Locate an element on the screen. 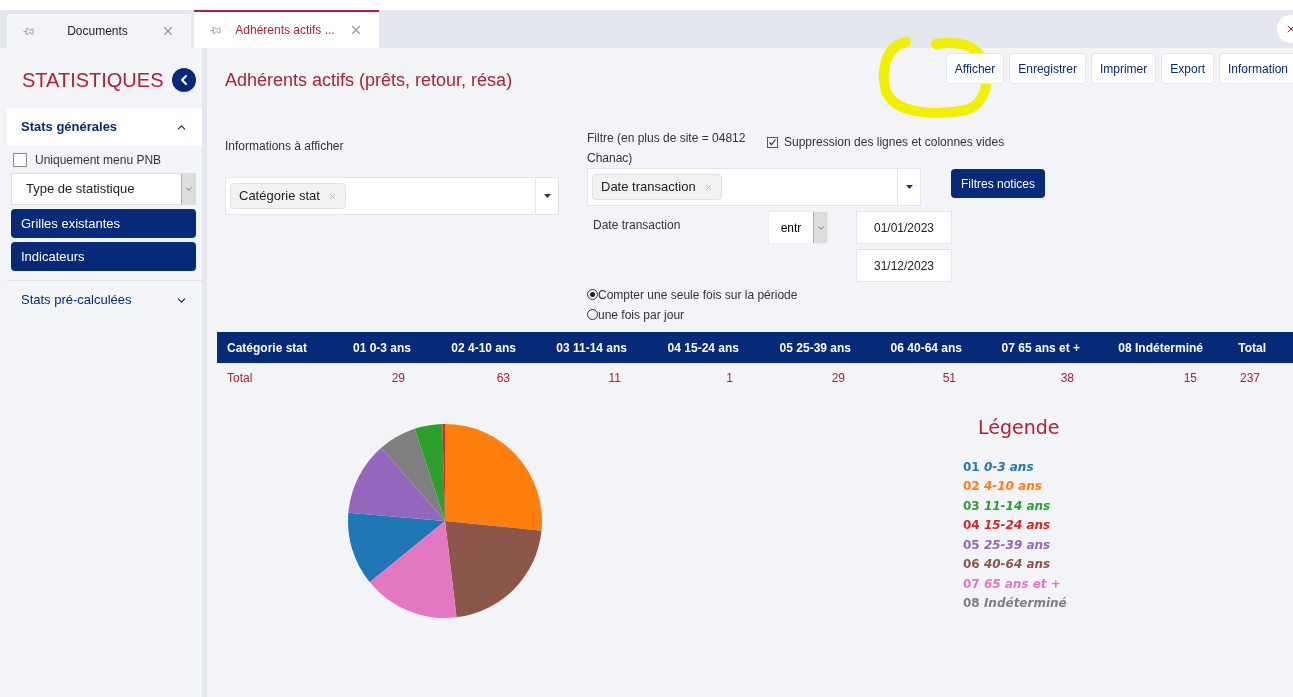 The width and height of the screenshot is (1293, 697). legend-item: 08 Indéterminé is located at coordinates (1015, 603).